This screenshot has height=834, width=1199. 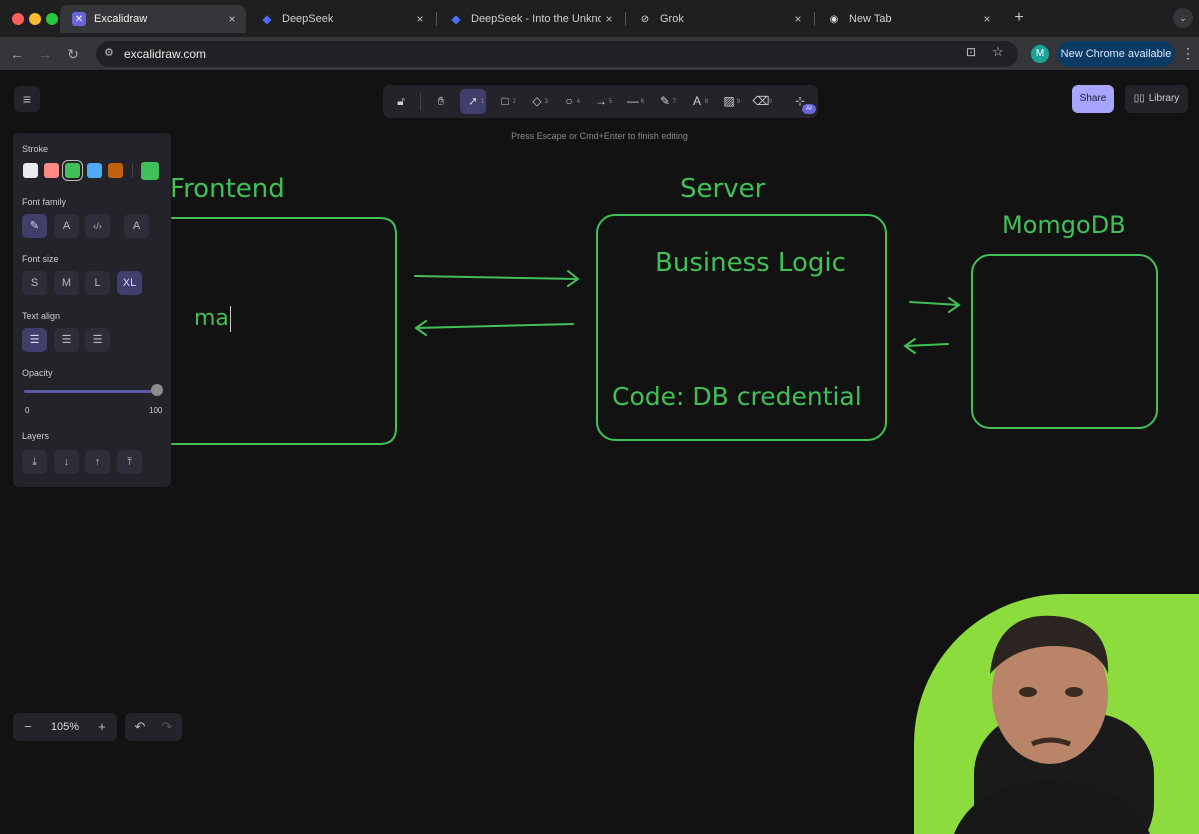 What do you see at coordinates (109, 52) in the screenshot?
I see `site-info-icon: ⚙` at bounding box center [109, 52].